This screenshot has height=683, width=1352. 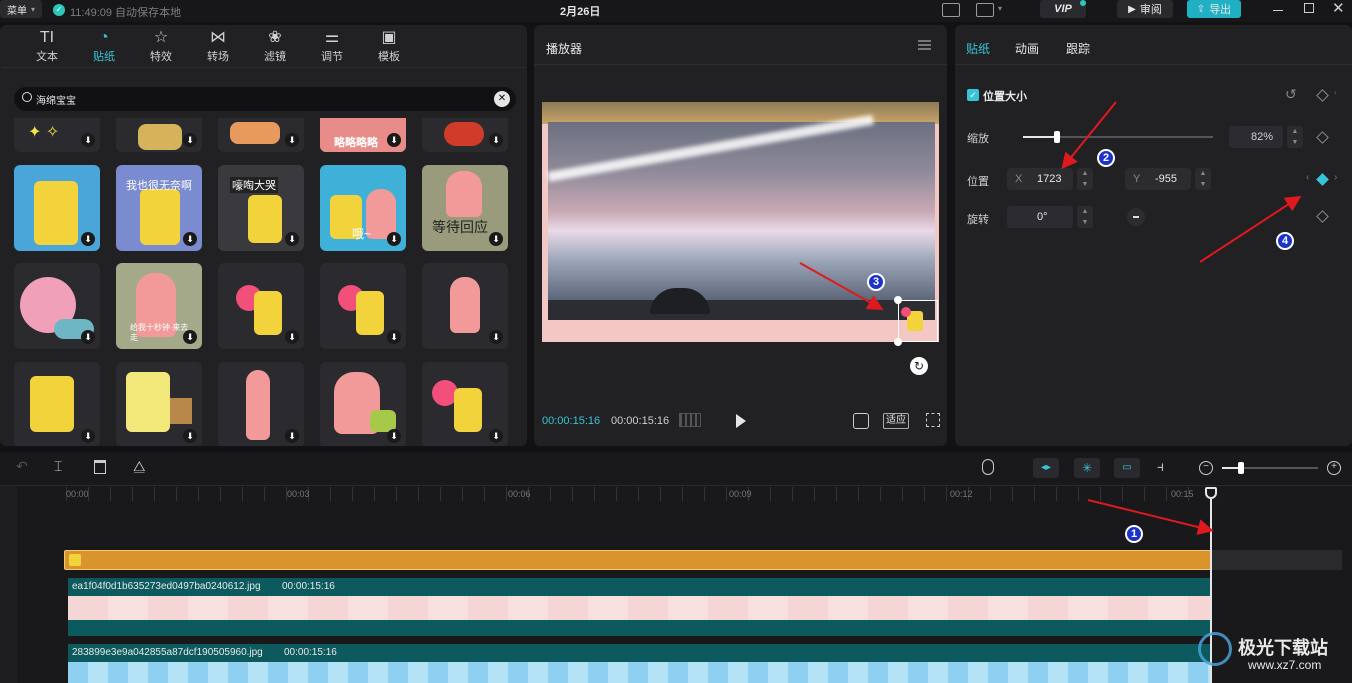 I want to click on annotation-marker: 1, so click(x=1134, y=534).